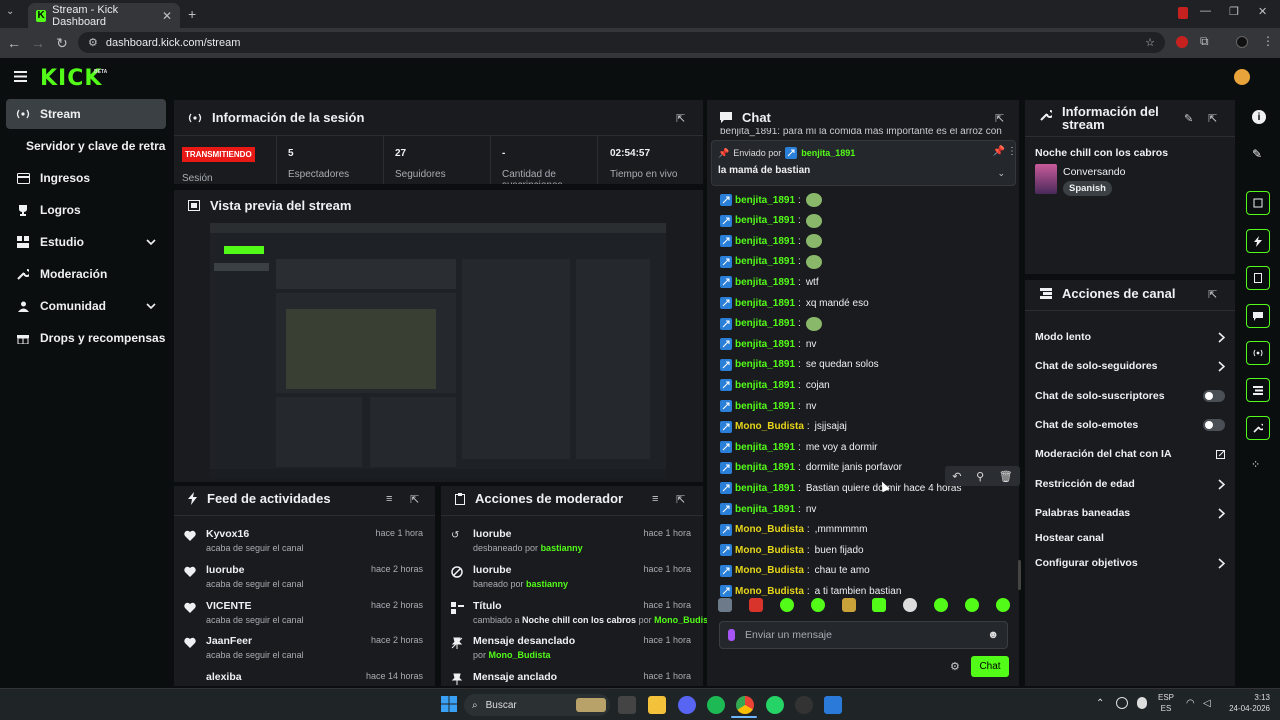 The height and width of the screenshot is (720, 1280). Describe the element at coordinates (38, 43) in the screenshot. I see `forward-icon: →` at that location.